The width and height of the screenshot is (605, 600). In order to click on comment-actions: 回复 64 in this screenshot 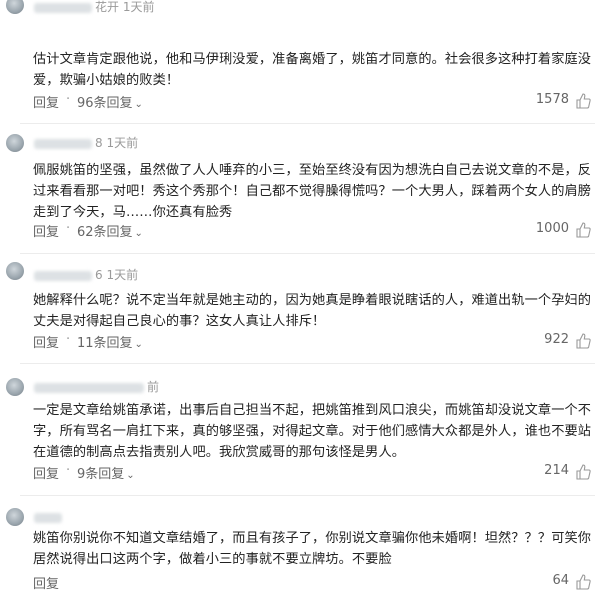, I will do `click(312, 583)`.